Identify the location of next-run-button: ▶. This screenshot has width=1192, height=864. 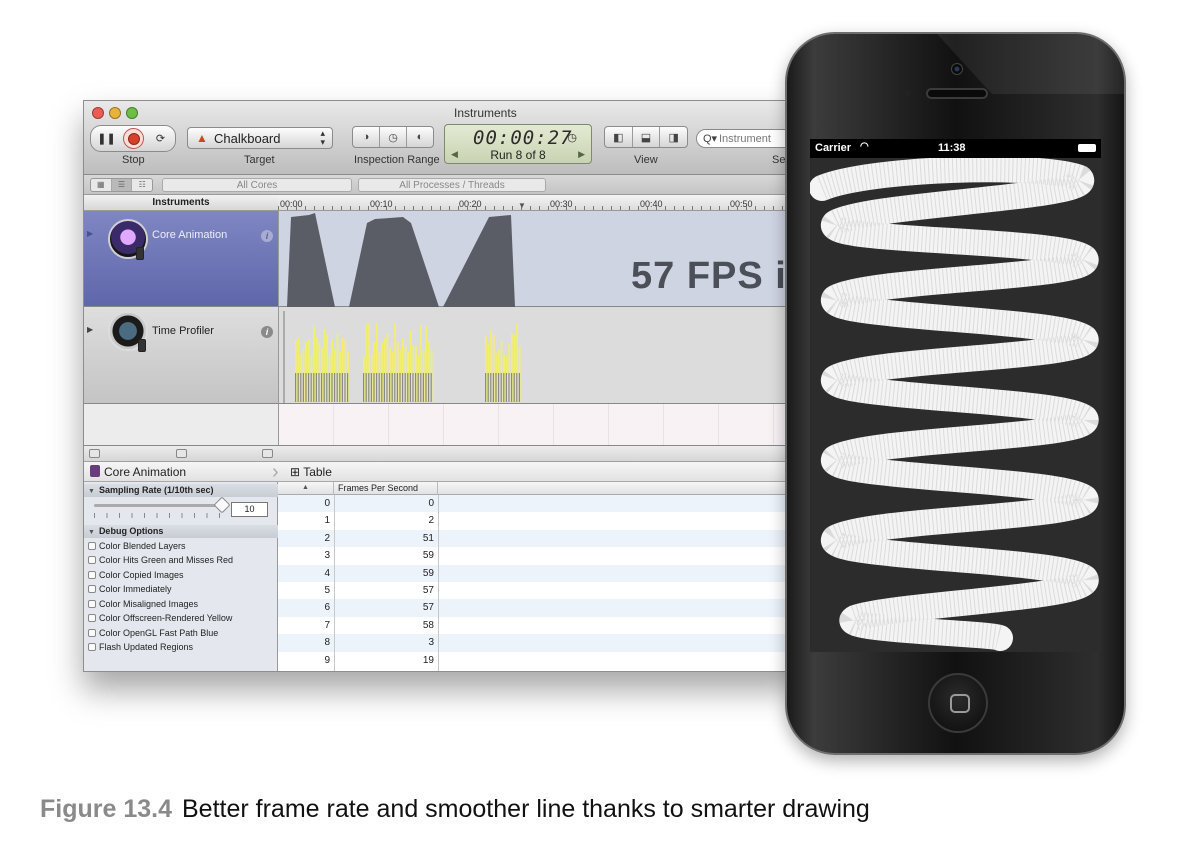
(581, 154).